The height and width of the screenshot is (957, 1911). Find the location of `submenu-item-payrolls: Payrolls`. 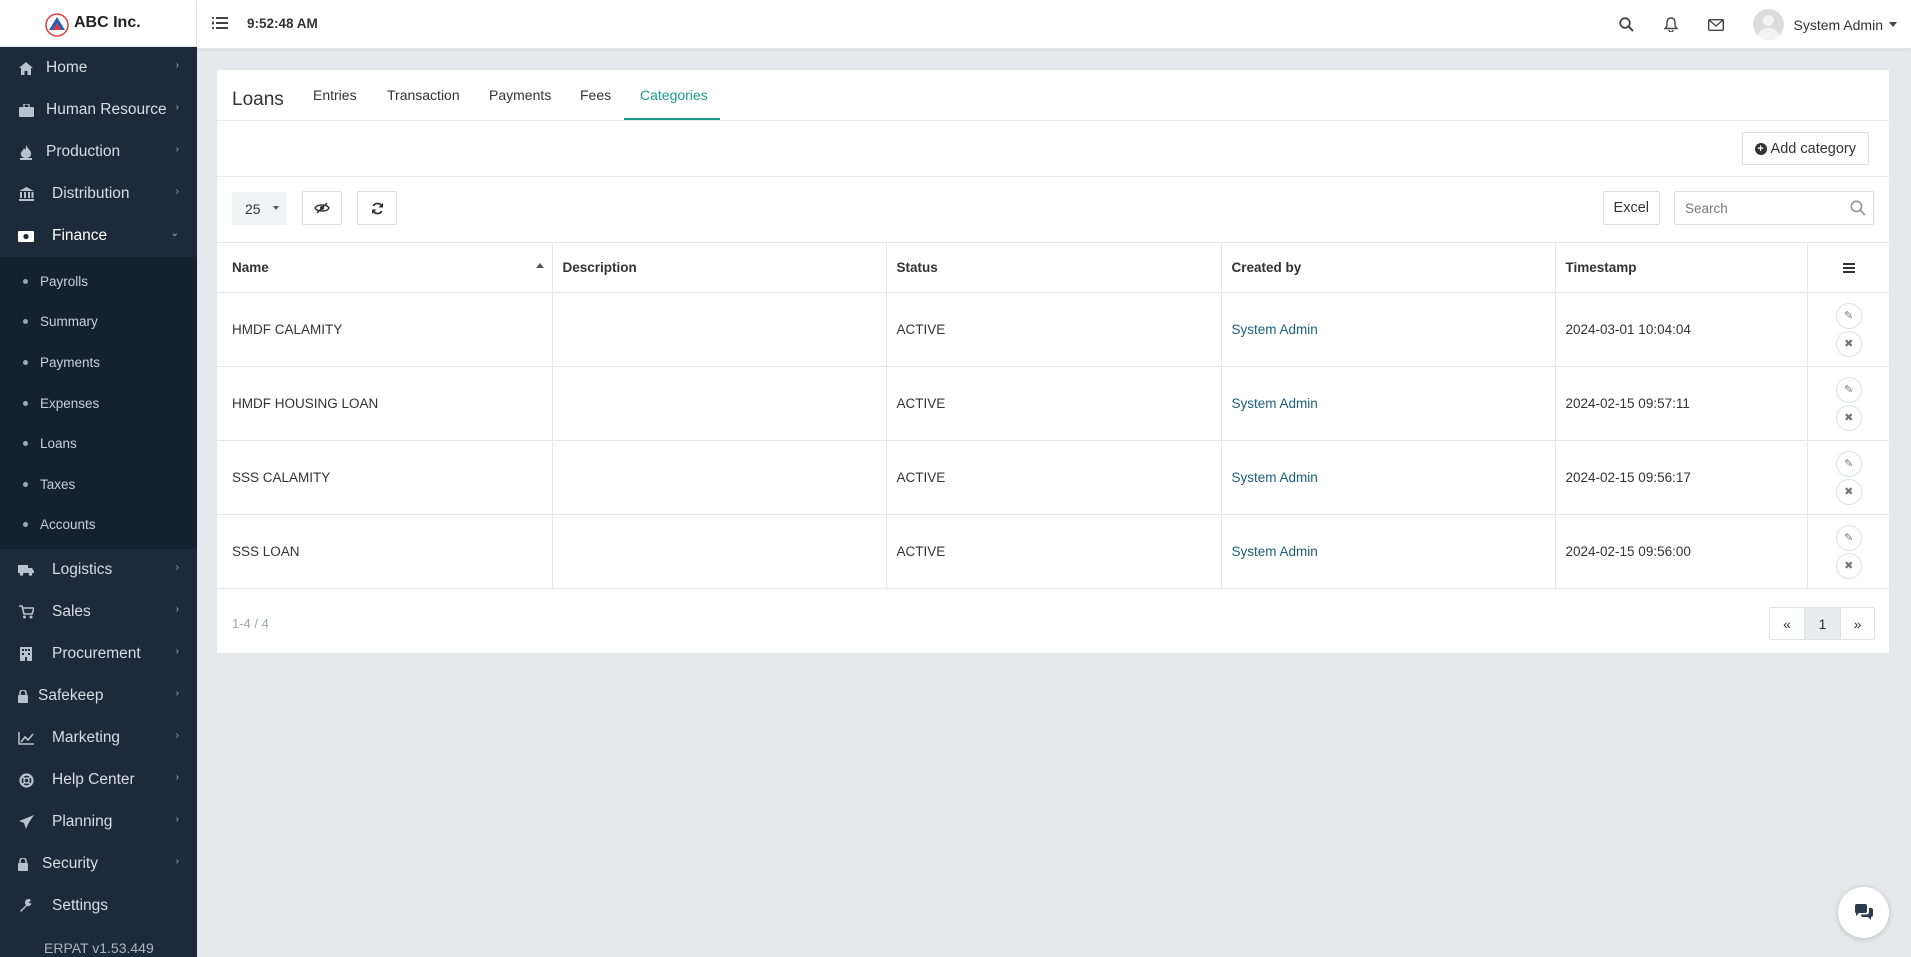

submenu-item-payrolls: Payrolls is located at coordinates (98, 281).